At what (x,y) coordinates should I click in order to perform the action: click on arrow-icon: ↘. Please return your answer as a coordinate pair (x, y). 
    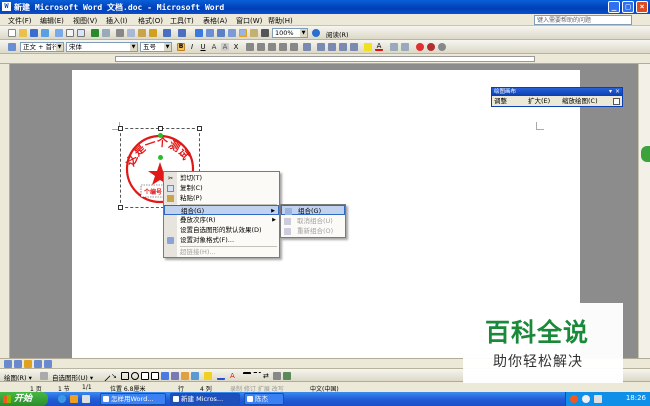
    Looking at the image, I should click on (115, 376).